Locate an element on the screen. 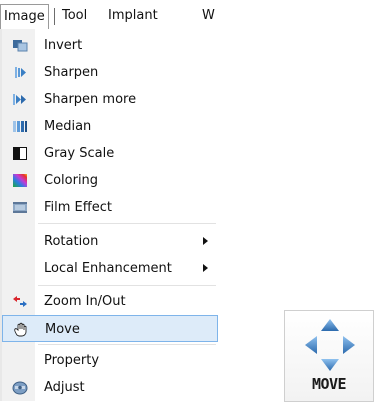 The image size is (375, 403). menu-item-local-enhancement: Local Enhancement is located at coordinates (110, 268).